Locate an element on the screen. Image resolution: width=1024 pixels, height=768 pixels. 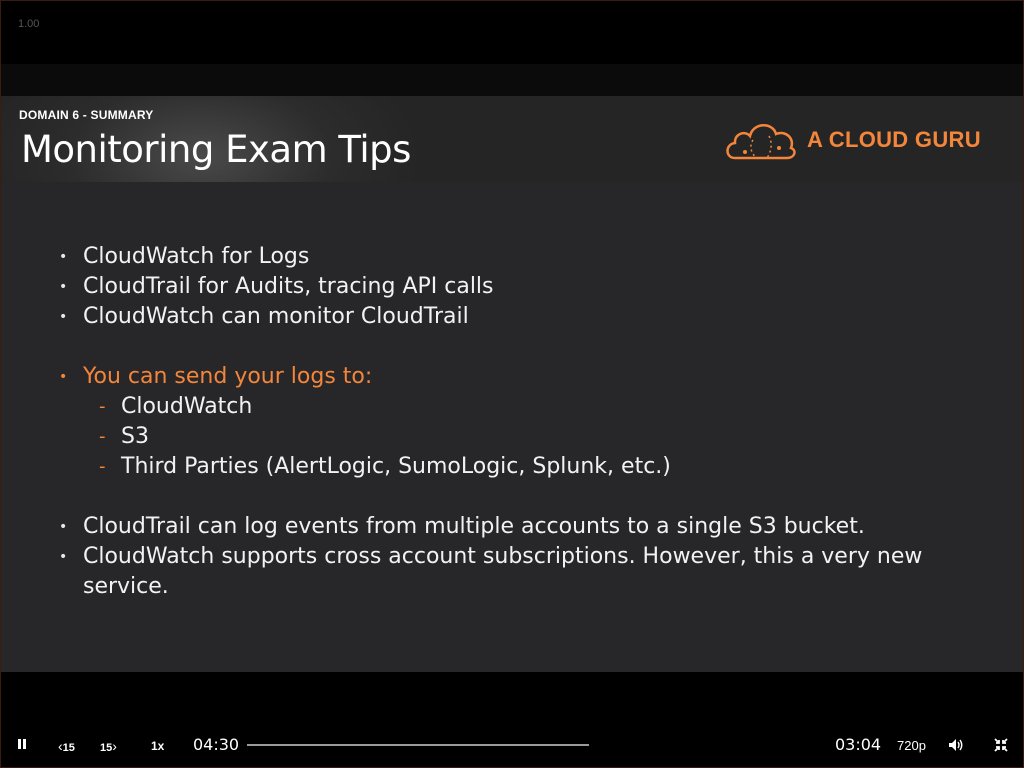
sub-list-item: - S3 is located at coordinates (519, 437).